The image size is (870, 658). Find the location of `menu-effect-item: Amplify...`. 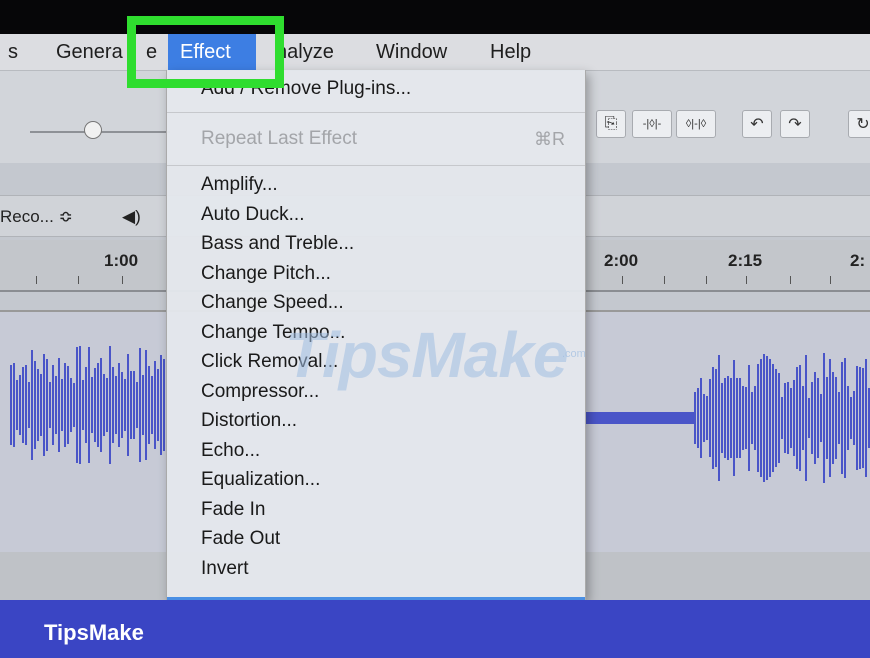

menu-effect-item: Amplify... is located at coordinates (239, 185).